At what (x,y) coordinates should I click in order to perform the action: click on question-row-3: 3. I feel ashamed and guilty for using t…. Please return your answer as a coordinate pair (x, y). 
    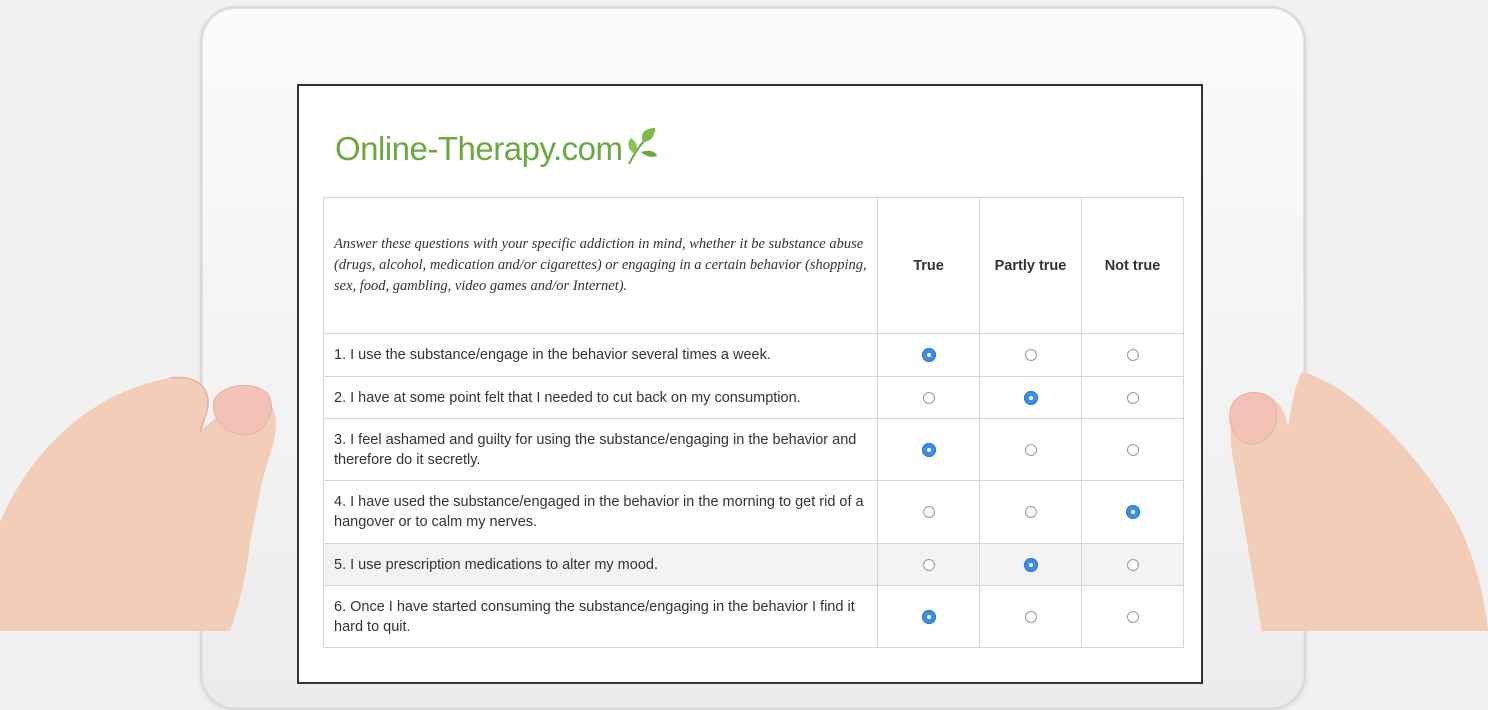
    Looking at the image, I should click on (753, 449).